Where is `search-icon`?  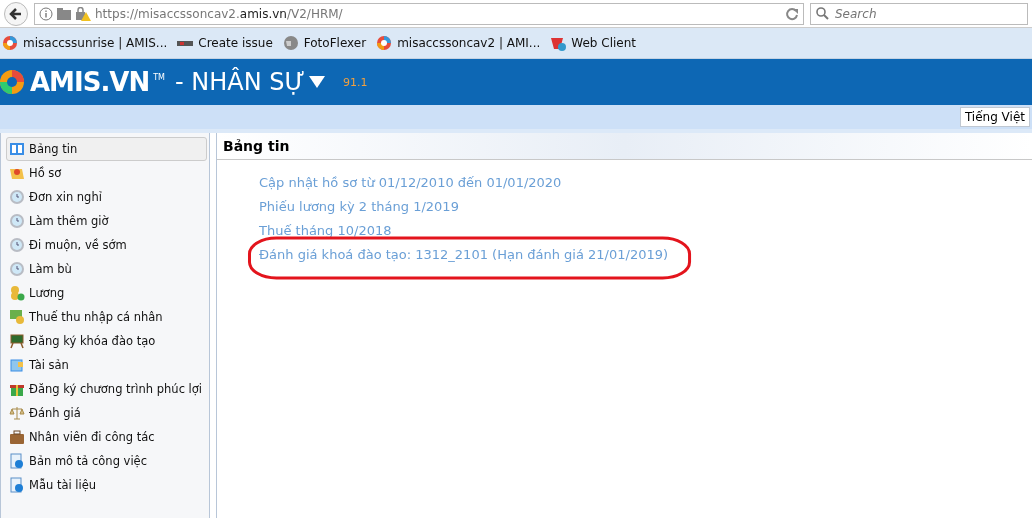 search-icon is located at coordinates (822, 13).